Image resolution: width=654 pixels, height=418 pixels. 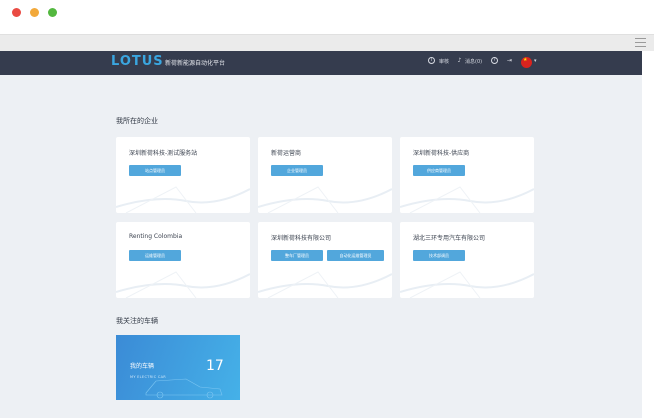 I want to click on role-tag: 站点管理员, so click(x=155, y=170).